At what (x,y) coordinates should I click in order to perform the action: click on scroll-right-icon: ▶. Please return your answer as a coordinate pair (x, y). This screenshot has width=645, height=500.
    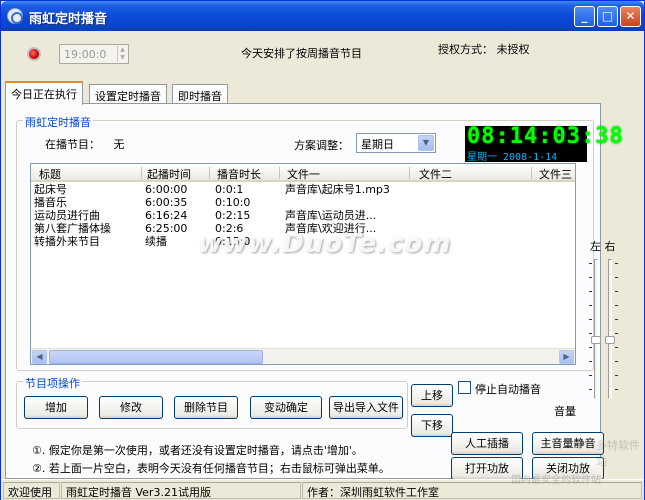
    Looking at the image, I should click on (566, 357).